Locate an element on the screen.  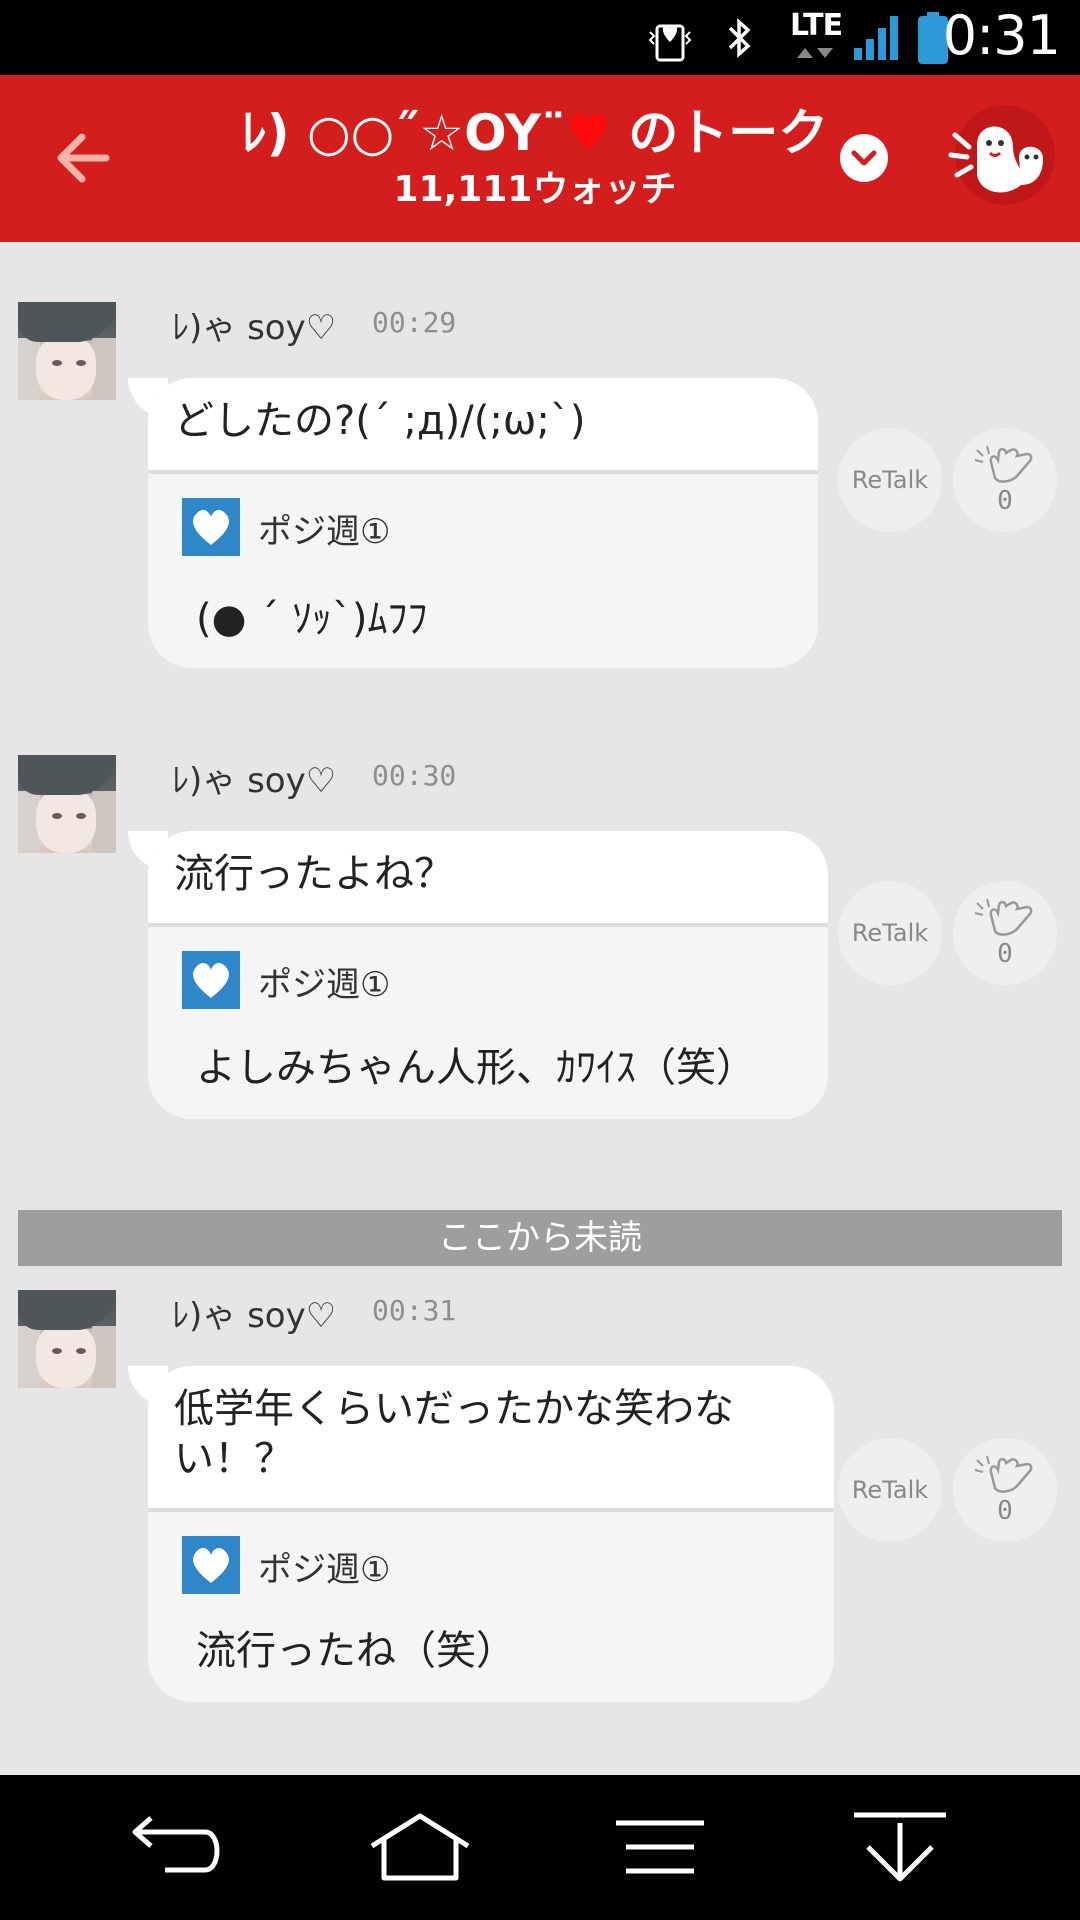
quoted-message: ポジ週① よしみちゃん人形、ｶﾜｲｽ（笑） is located at coordinates (488, 1023).